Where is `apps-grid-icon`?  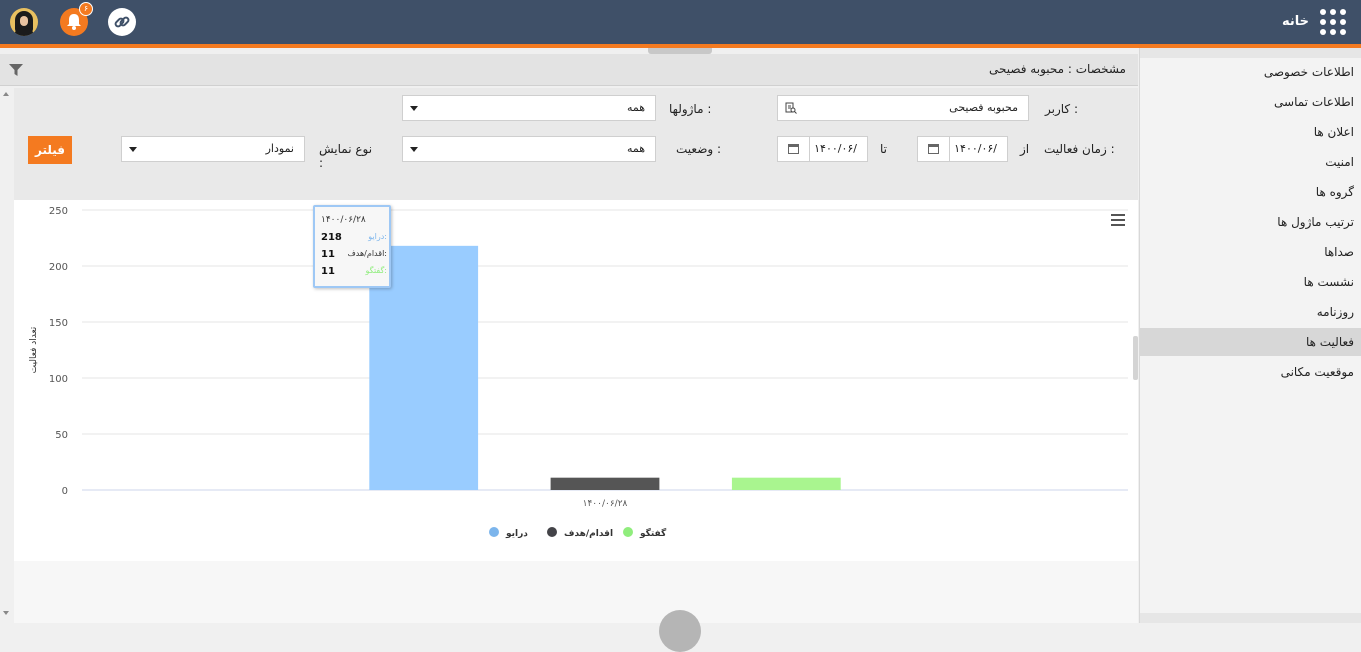 apps-grid-icon is located at coordinates (1334, 23).